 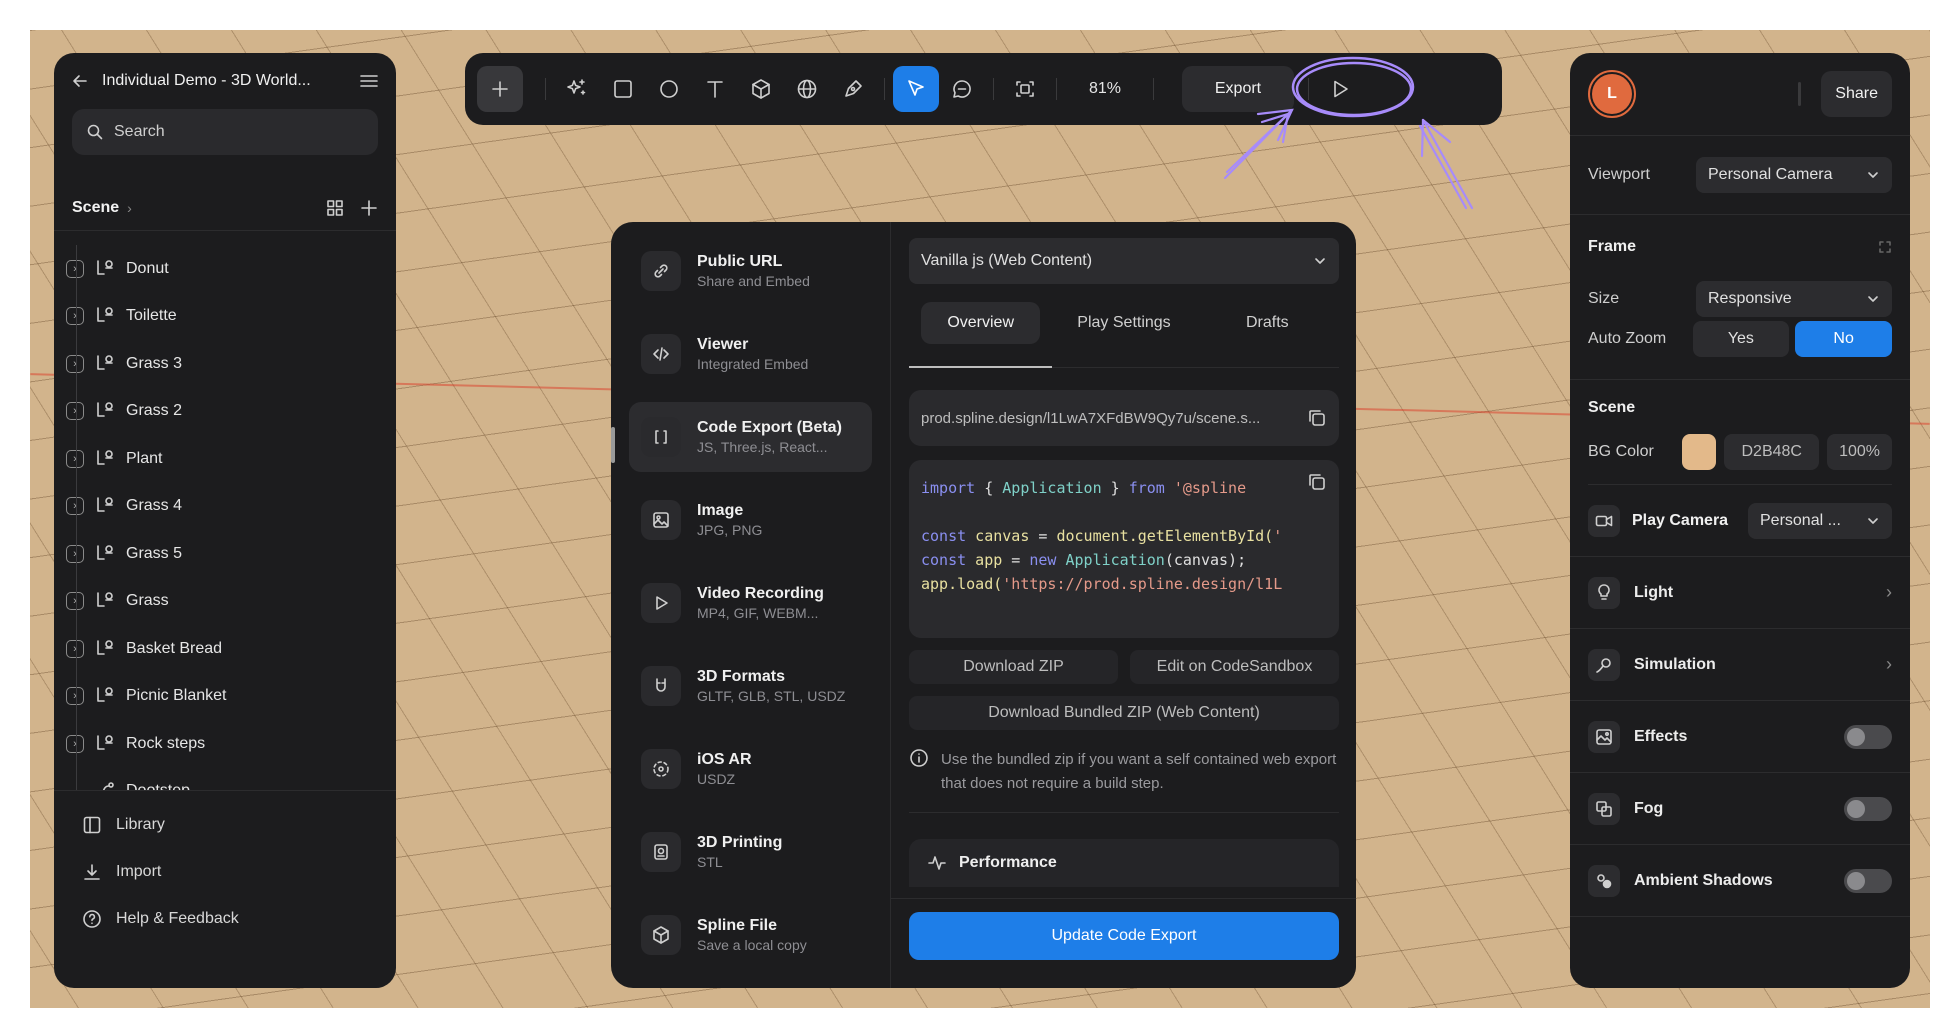 What do you see at coordinates (1008, 862) in the screenshot?
I see `performance-label: Performance` at bounding box center [1008, 862].